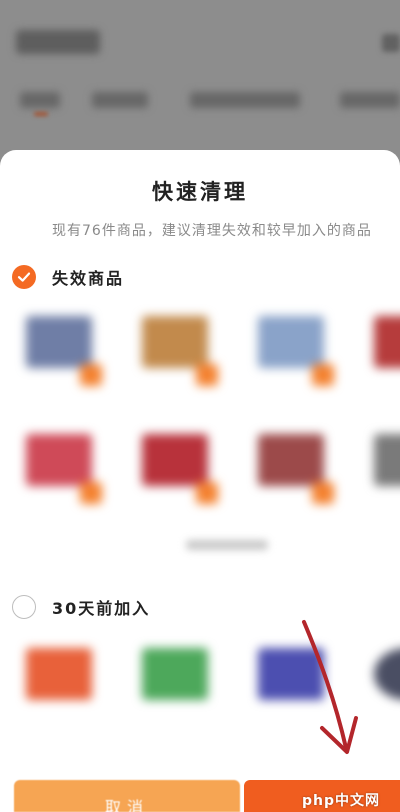 This screenshot has width=400, height=812. I want to click on section-label: 30天前加入, so click(101, 608).